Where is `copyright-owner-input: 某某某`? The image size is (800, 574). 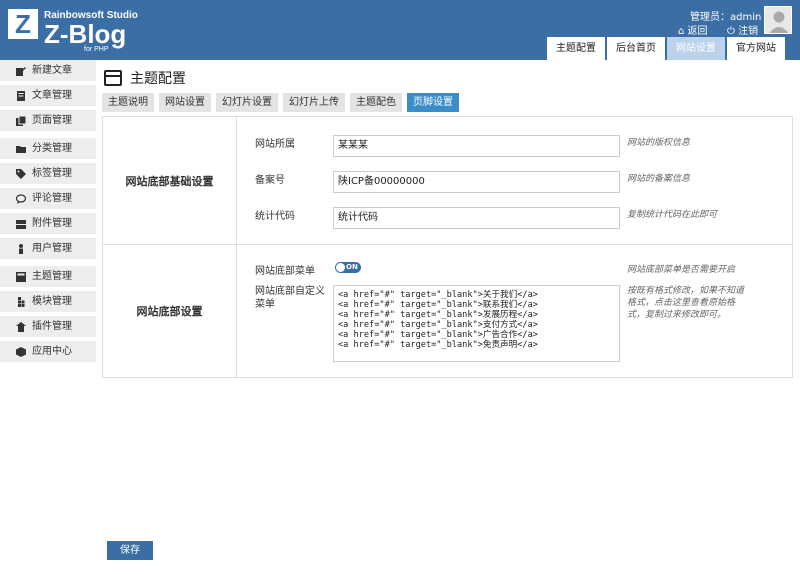 copyright-owner-input: 某某某 is located at coordinates (476, 146).